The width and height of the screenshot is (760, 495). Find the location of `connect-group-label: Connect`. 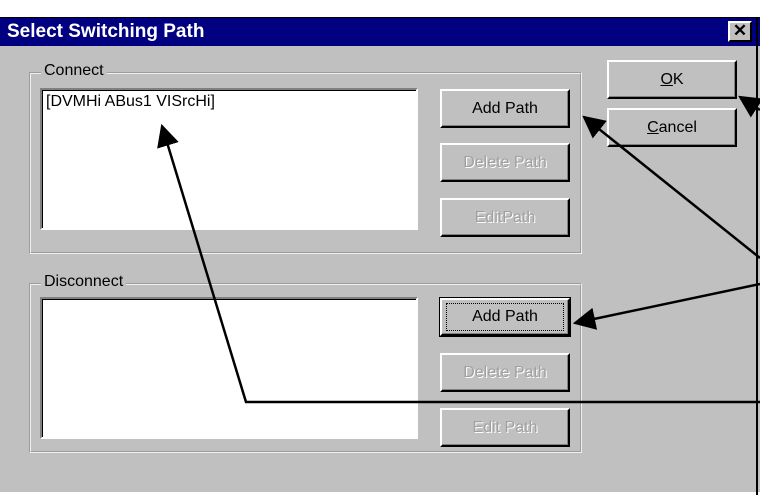

connect-group-label: Connect is located at coordinates (74, 71).